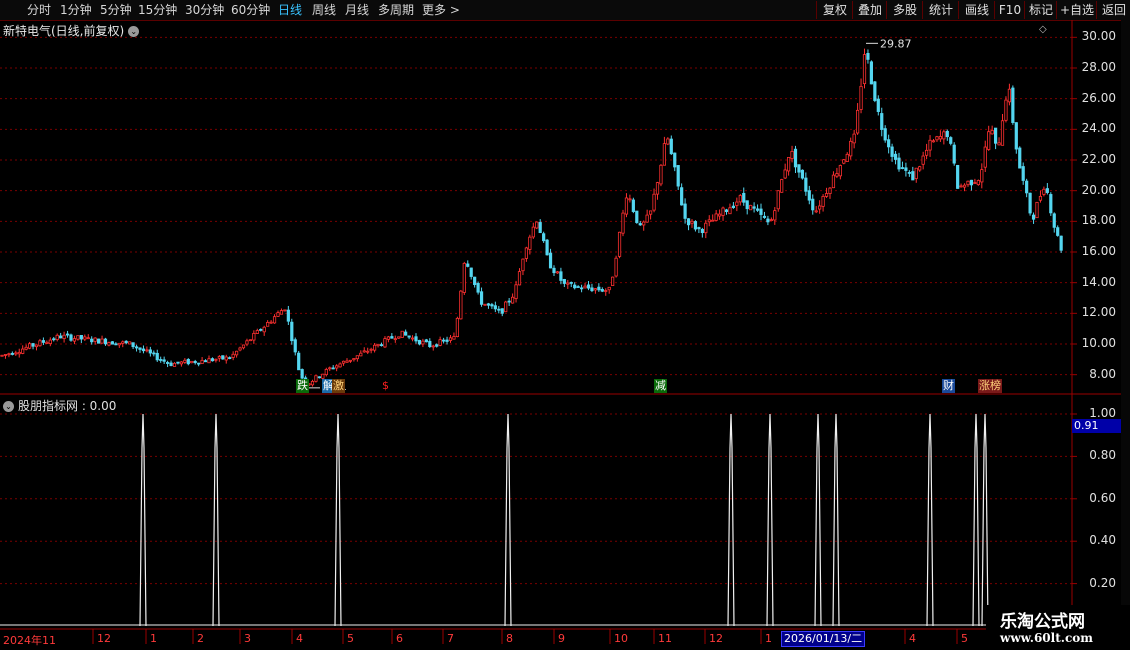  What do you see at coordinates (1125, 315) in the screenshot?
I see `side-panel-strip` at bounding box center [1125, 315].